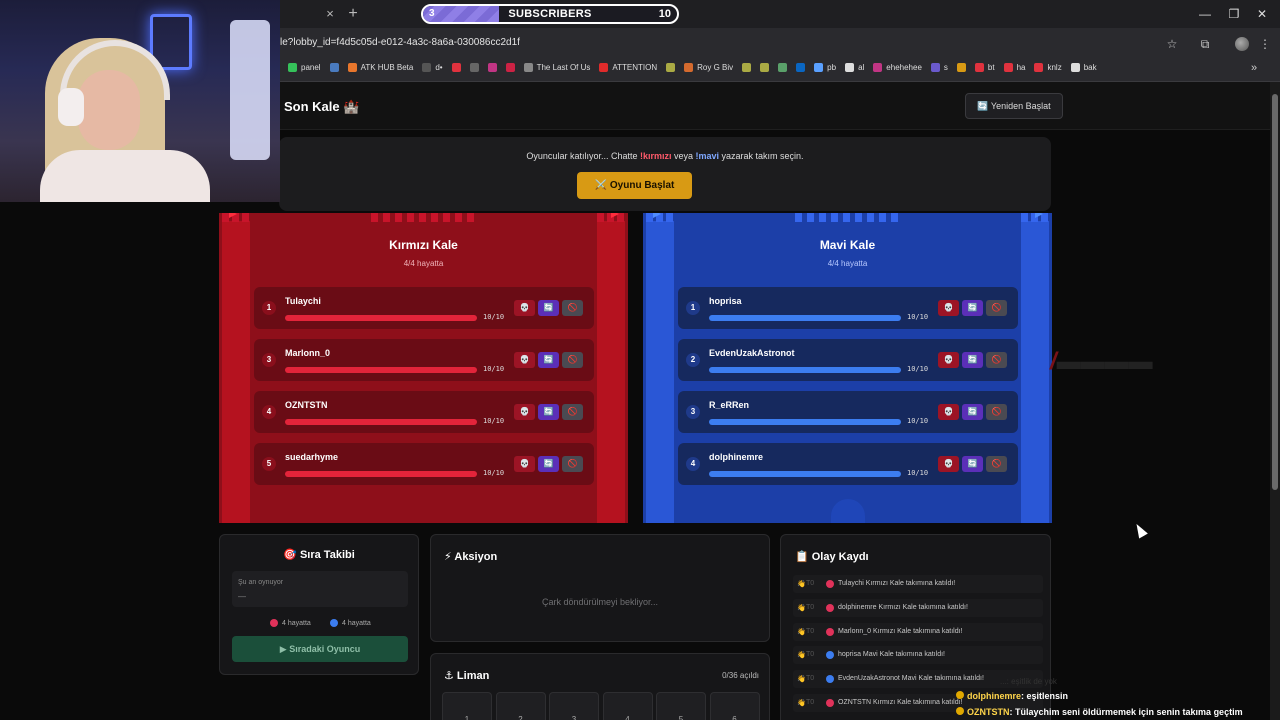 The height and width of the screenshot is (720, 1280). What do you see at coordinates (708, 67) in the screenshot?
I see `bookmark-item: Roy G Biv` at bounding box center [708, 67].